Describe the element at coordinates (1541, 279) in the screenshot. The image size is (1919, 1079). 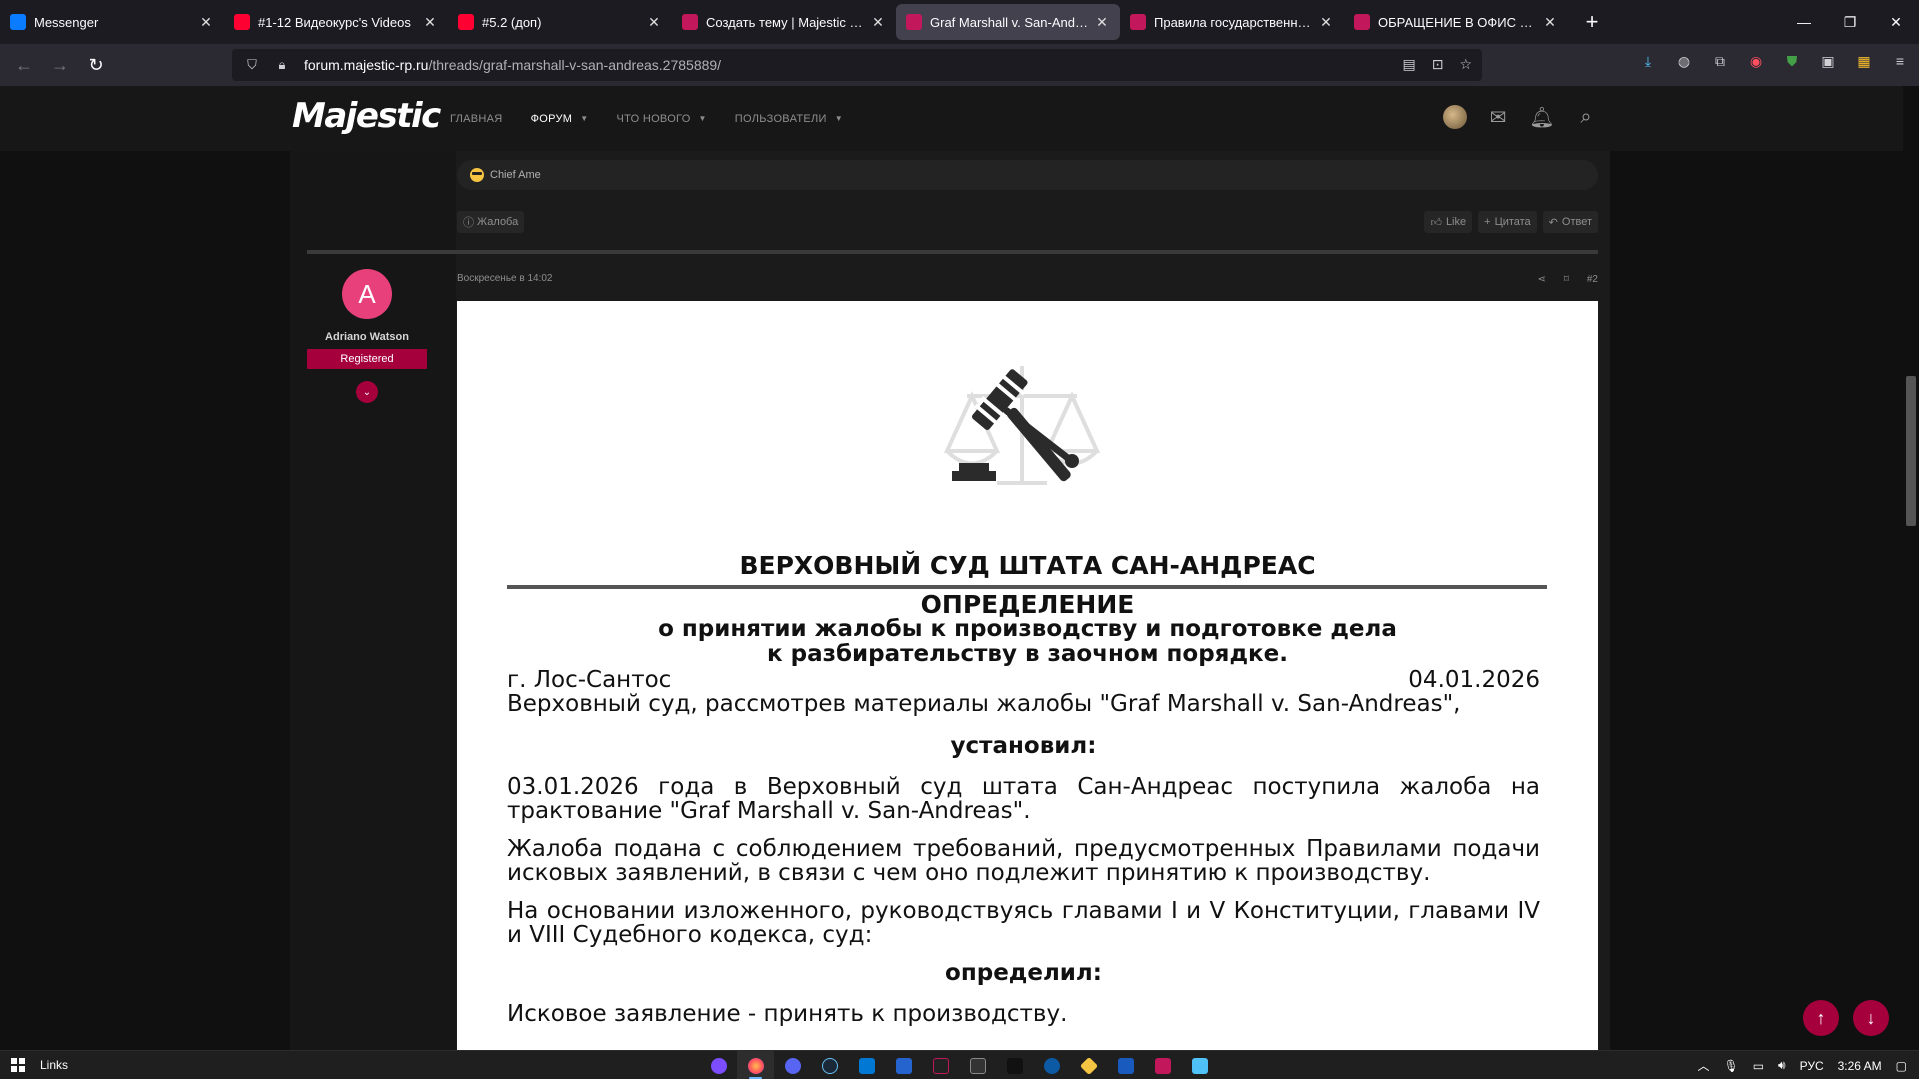
I see `share-icon: ⋖` at that location.